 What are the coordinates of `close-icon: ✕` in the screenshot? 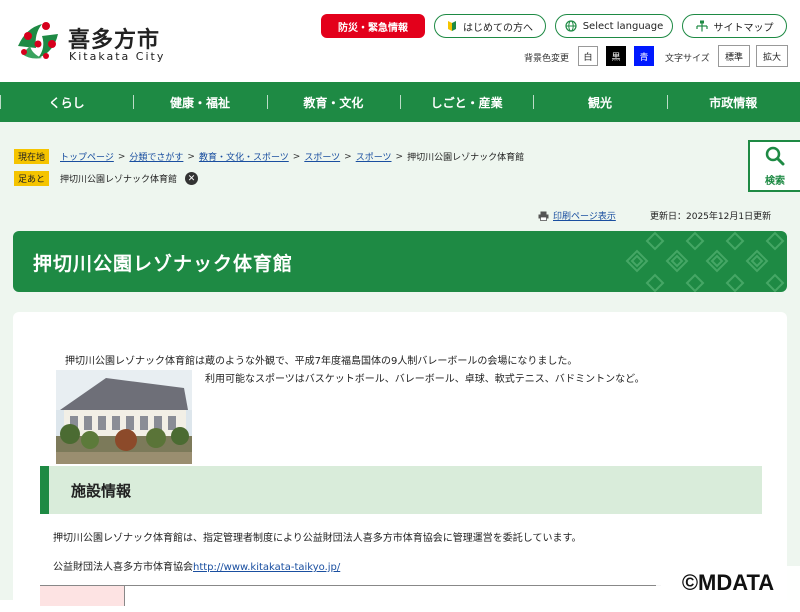 It's located at (192, 178).